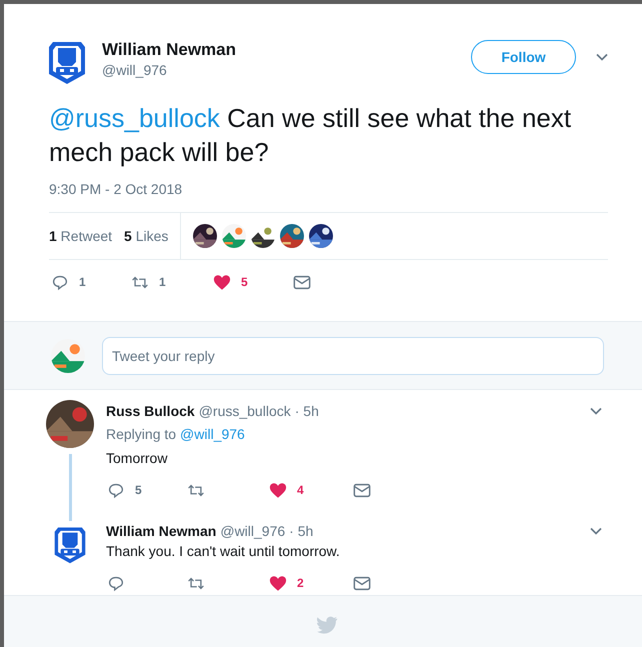 This screenshot has height=647, width=642. I want to click on reply-text: Tomorrow, so click(137, 458).